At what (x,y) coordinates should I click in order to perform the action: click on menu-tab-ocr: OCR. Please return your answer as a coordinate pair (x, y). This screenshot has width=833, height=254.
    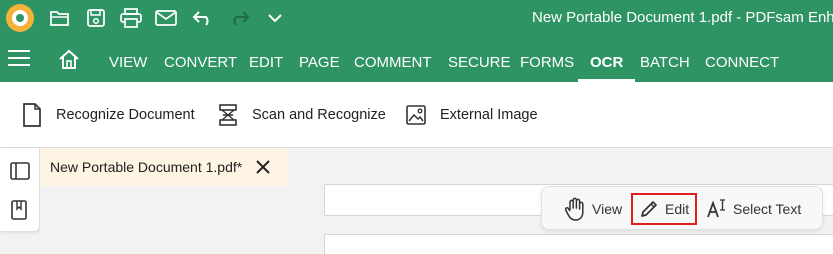
    Looking at the image, I should click on (606, 59).